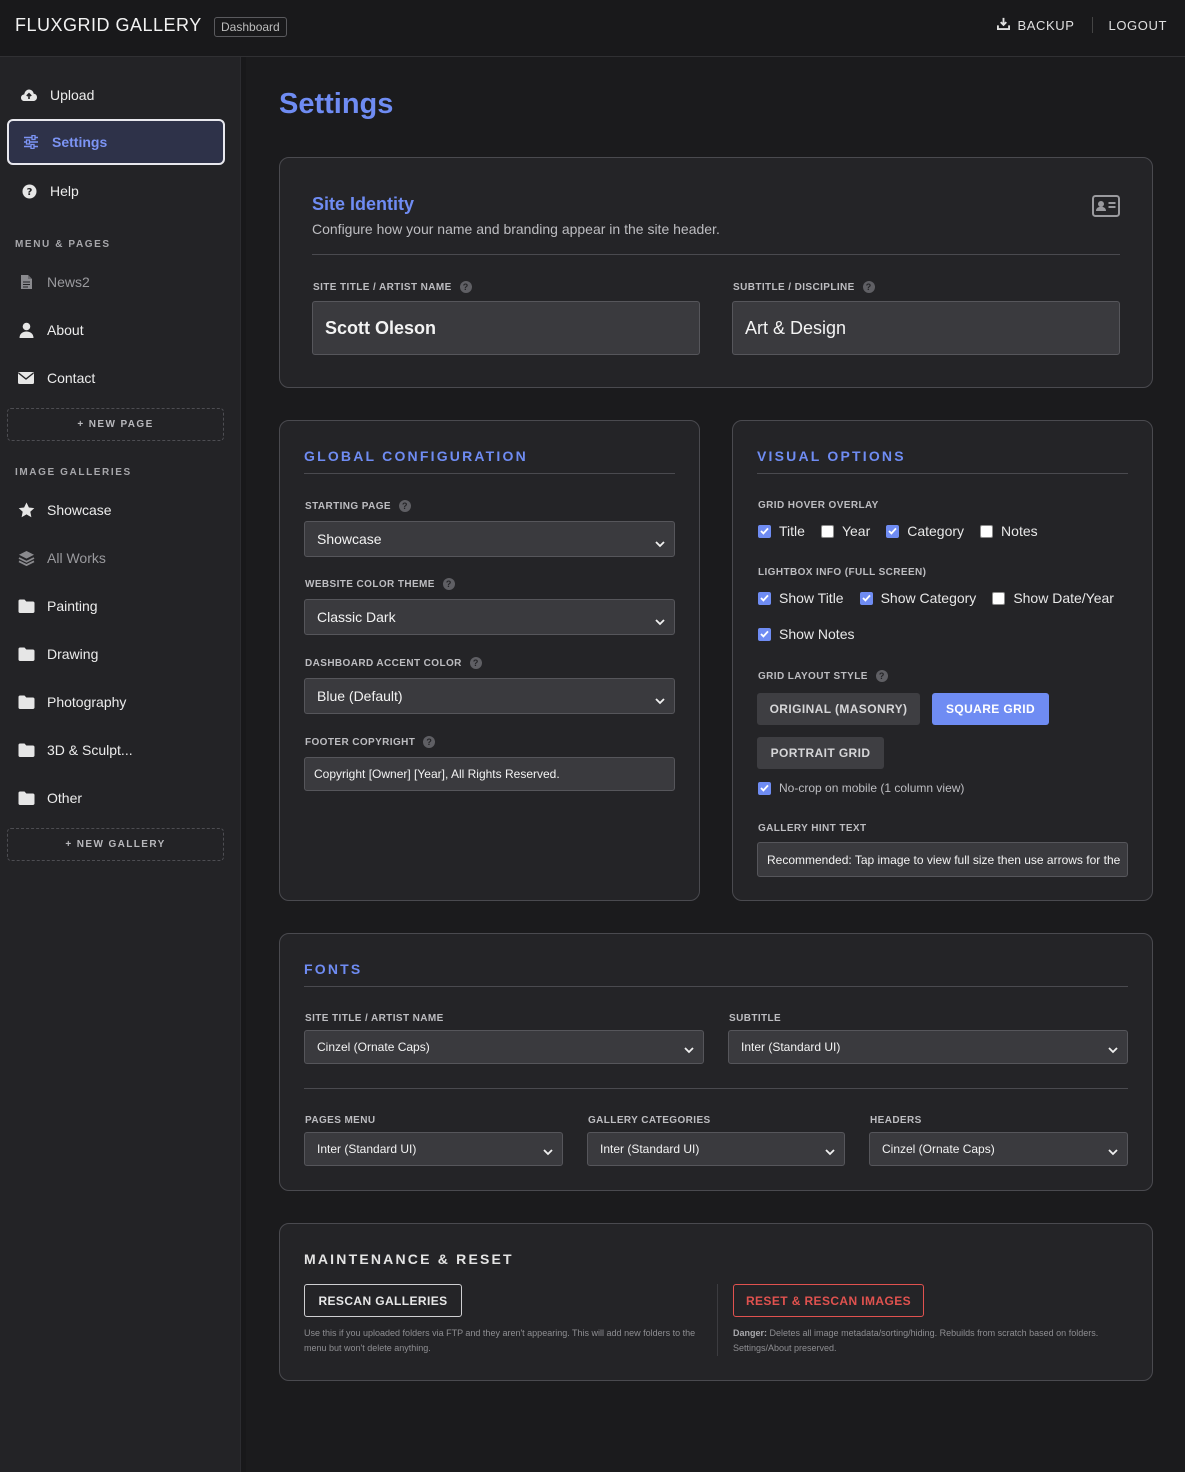  I want to click on starting-page-label: STARTING PAGE ?, so click(358, 506).